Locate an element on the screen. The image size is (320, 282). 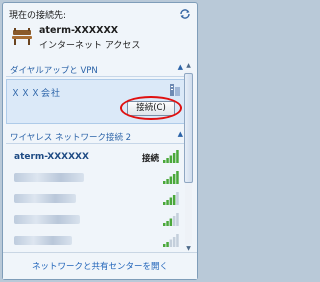
scroll-up-arrow-icon: ▲ is located at coordinates (188, 66).